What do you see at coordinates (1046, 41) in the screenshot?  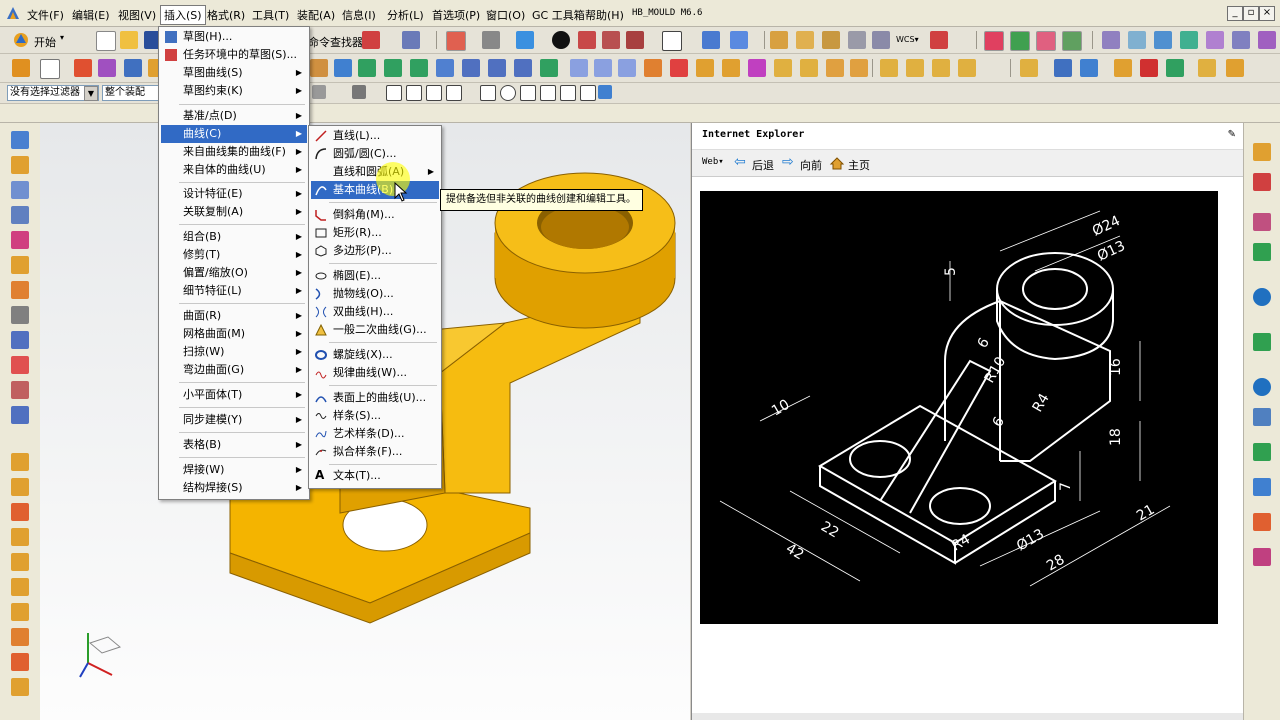 I see `deviation-icon` at bounding box center [1046, 41].